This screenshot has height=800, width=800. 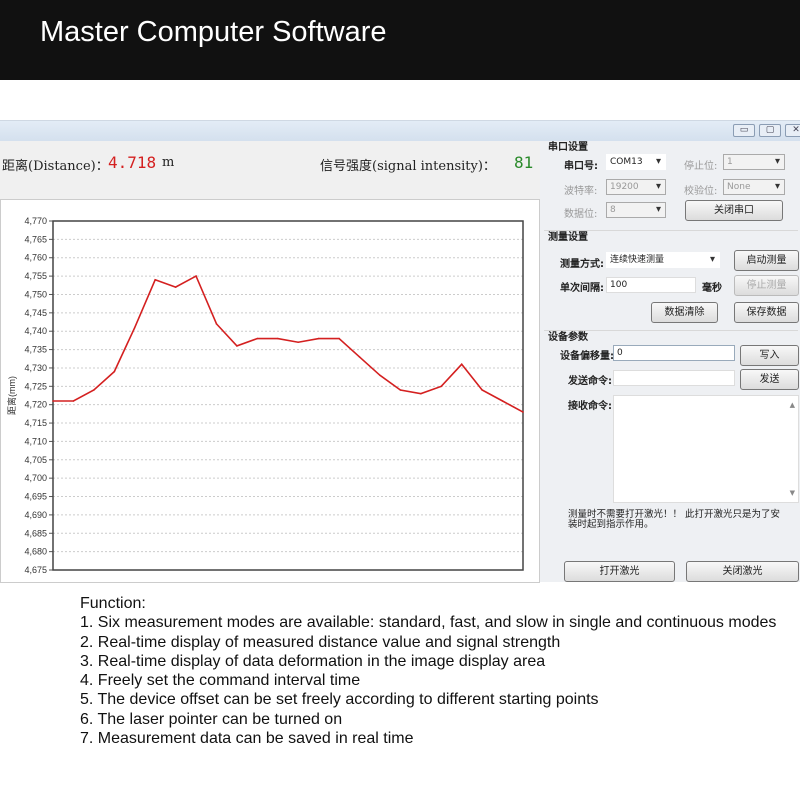 What do you see at coordinates (11, 395) in the screenshot?
I see `y-axis-label: 距离(mm)` at bounding box center [11, 395].